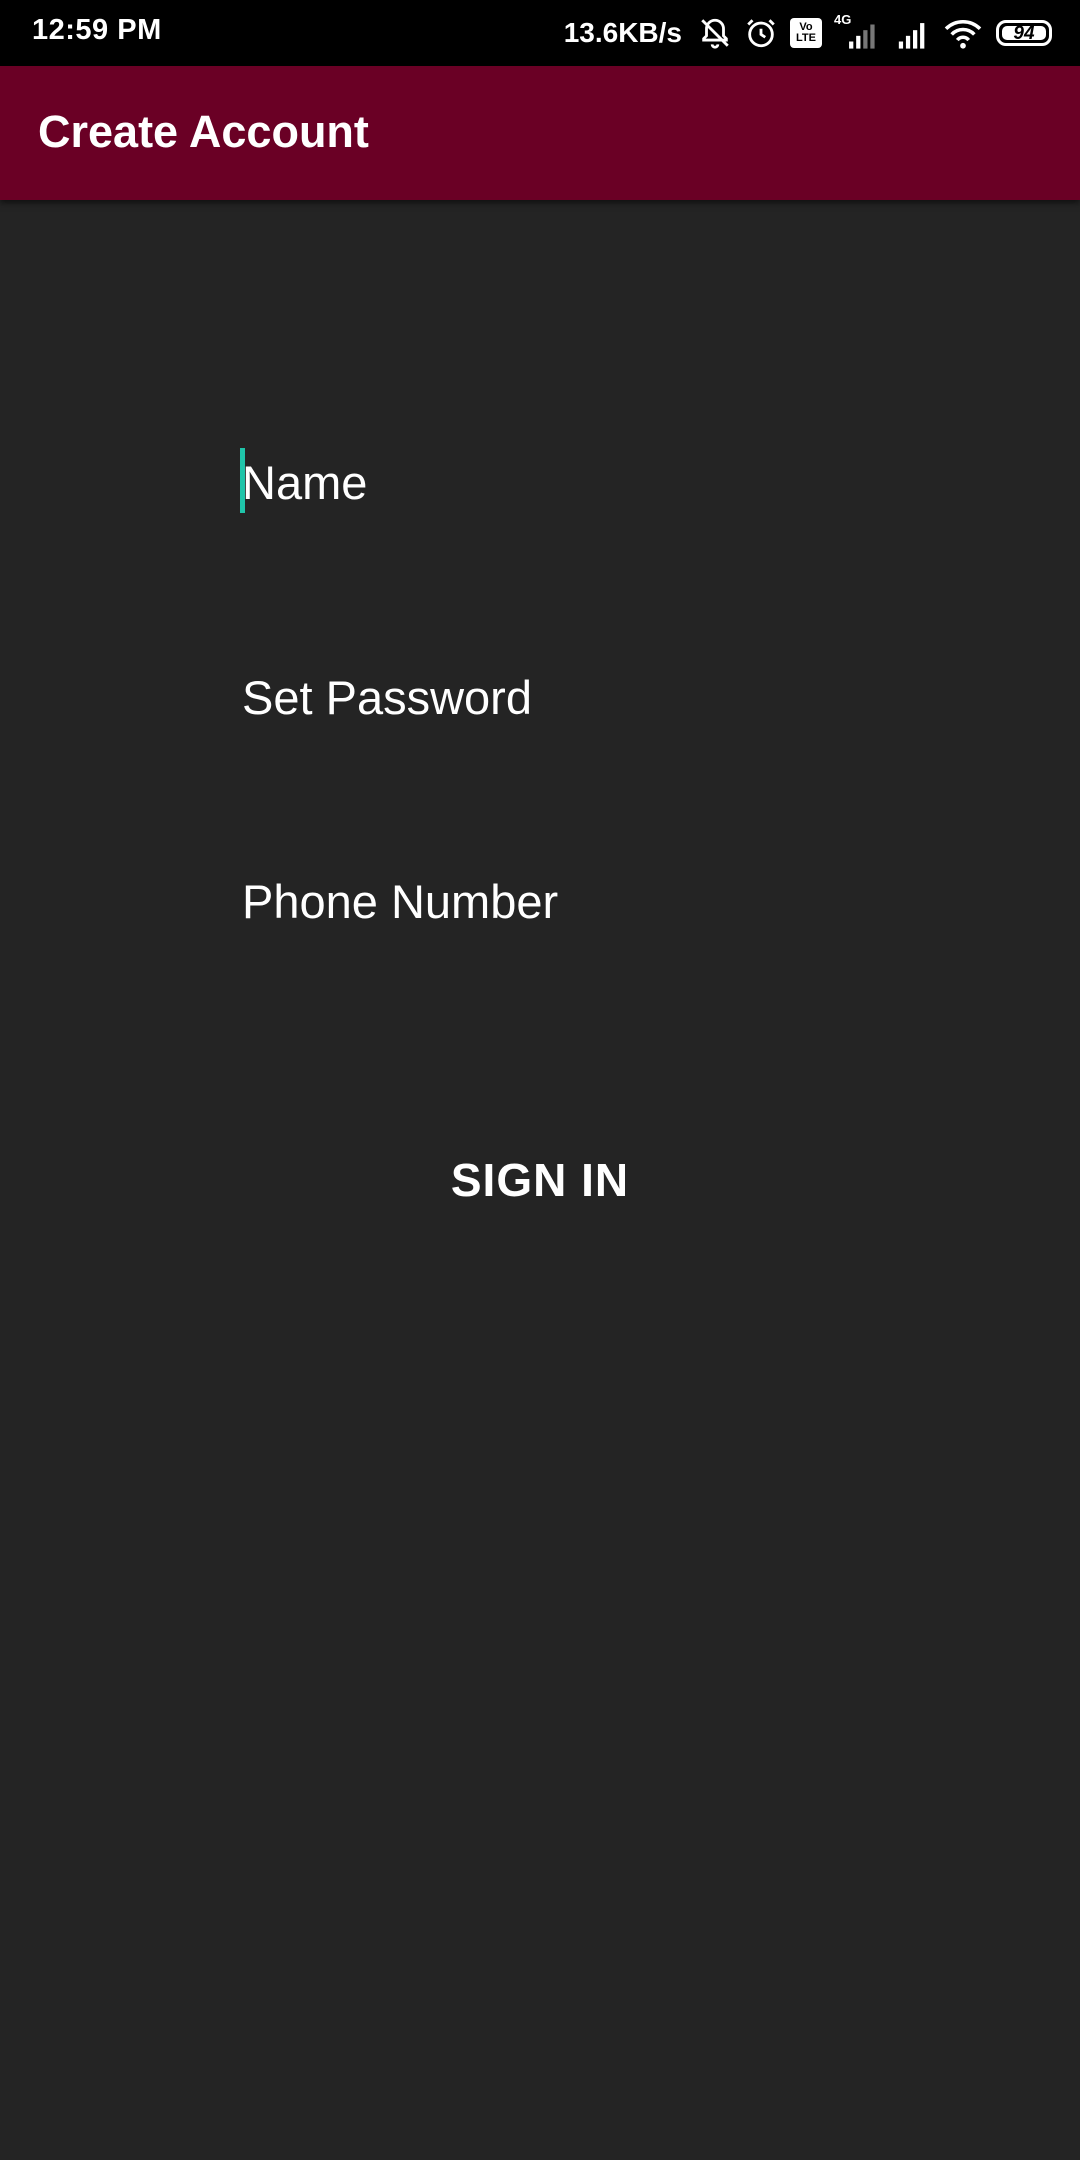  What do you see at coordinates (540, 33) in the screenshot?
I see `status-bar: 12:59 PM 13.6KB/s Vo LTE 4G 94` at bounding box center [540, 33].